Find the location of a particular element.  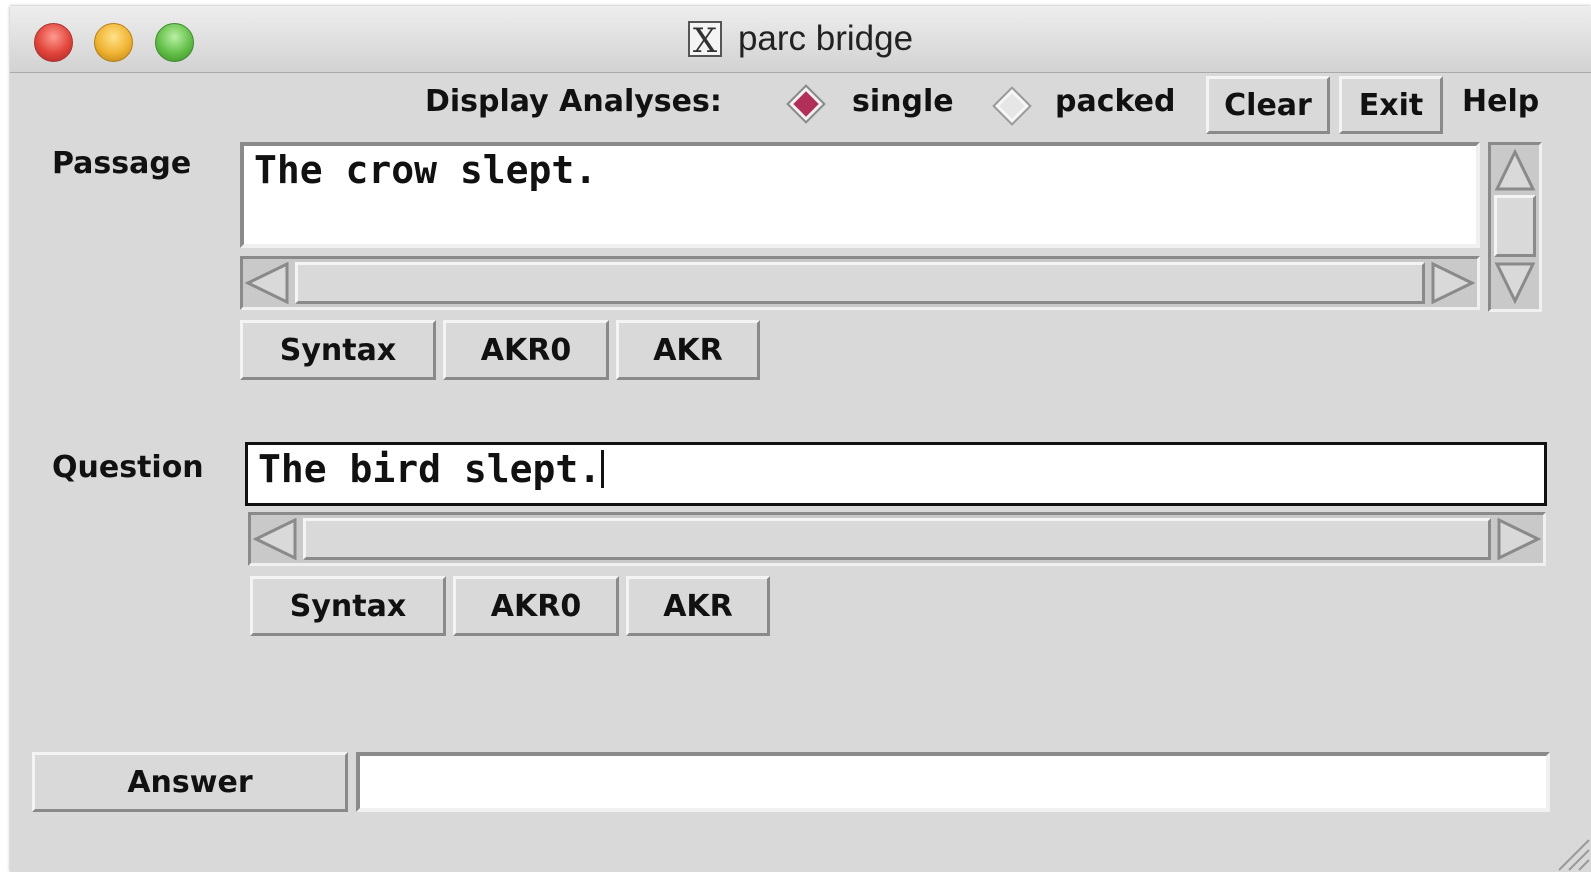

question-akr-button: AKR is located at coordinates (698, 606).